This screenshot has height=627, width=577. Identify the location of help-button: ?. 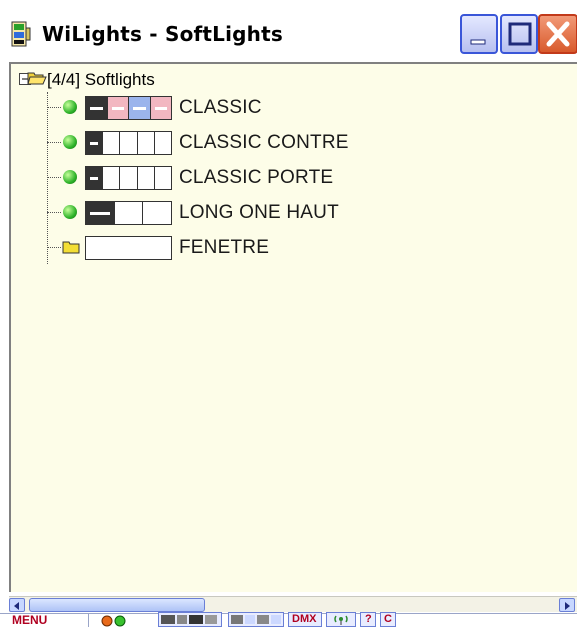
(368, 619).